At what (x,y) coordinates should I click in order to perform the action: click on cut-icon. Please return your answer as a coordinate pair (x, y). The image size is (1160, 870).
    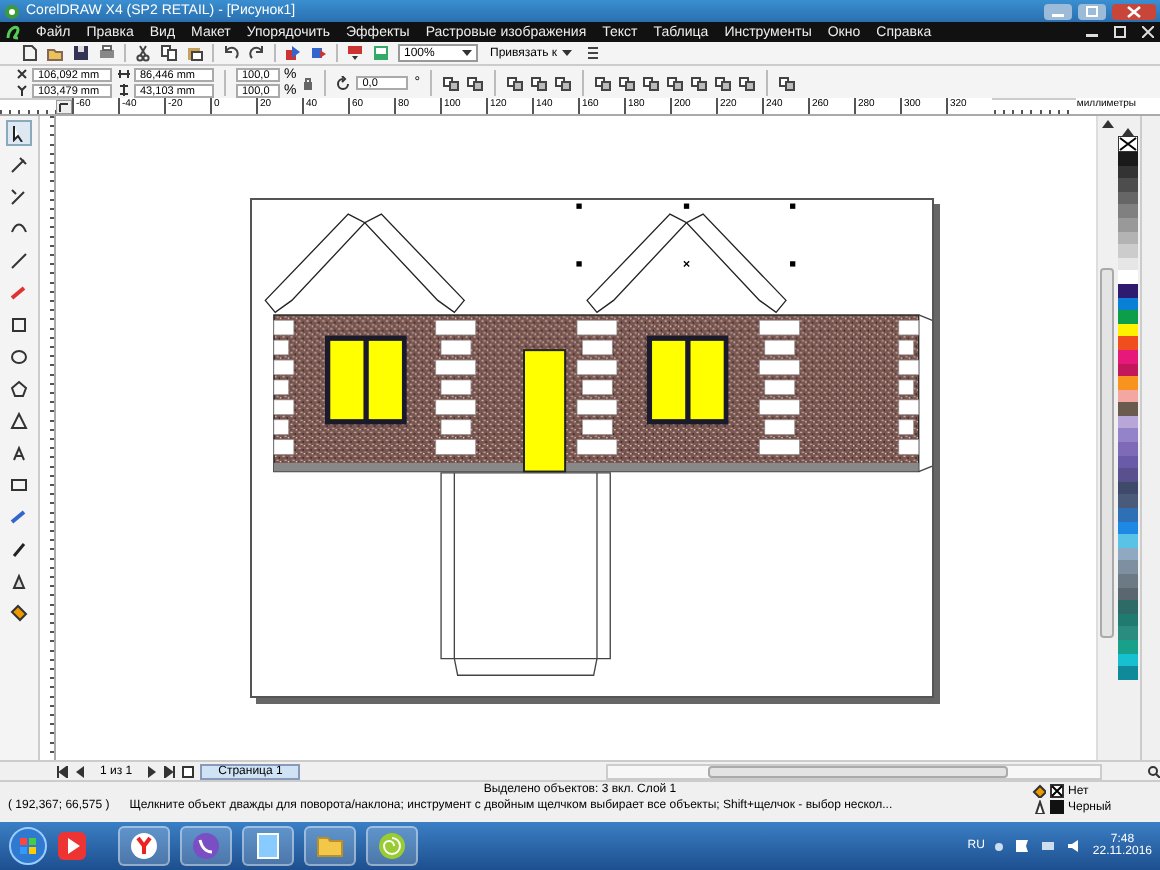
    Looking at the image, I should click on (143, 53).